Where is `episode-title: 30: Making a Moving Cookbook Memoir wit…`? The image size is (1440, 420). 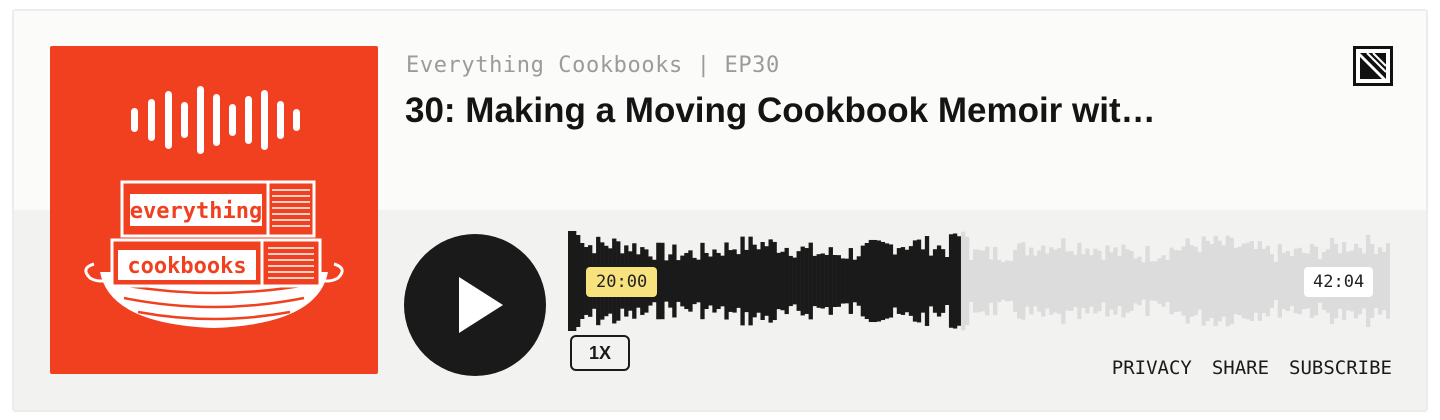
episode-title: 30: Making a Moving Cookbook Memoir wit… is located at coordinates (780, 110).